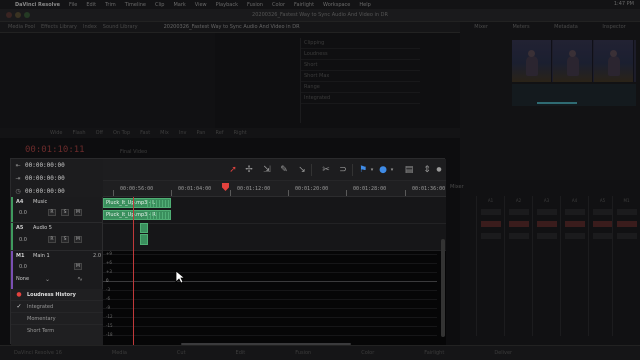 Image resolution: width=640 pixels, height=360 pixels. What do you see at coordinates (443, 288) in the screenshot?
I see `vertical-scrollbar` at bounding box center [443, 288].